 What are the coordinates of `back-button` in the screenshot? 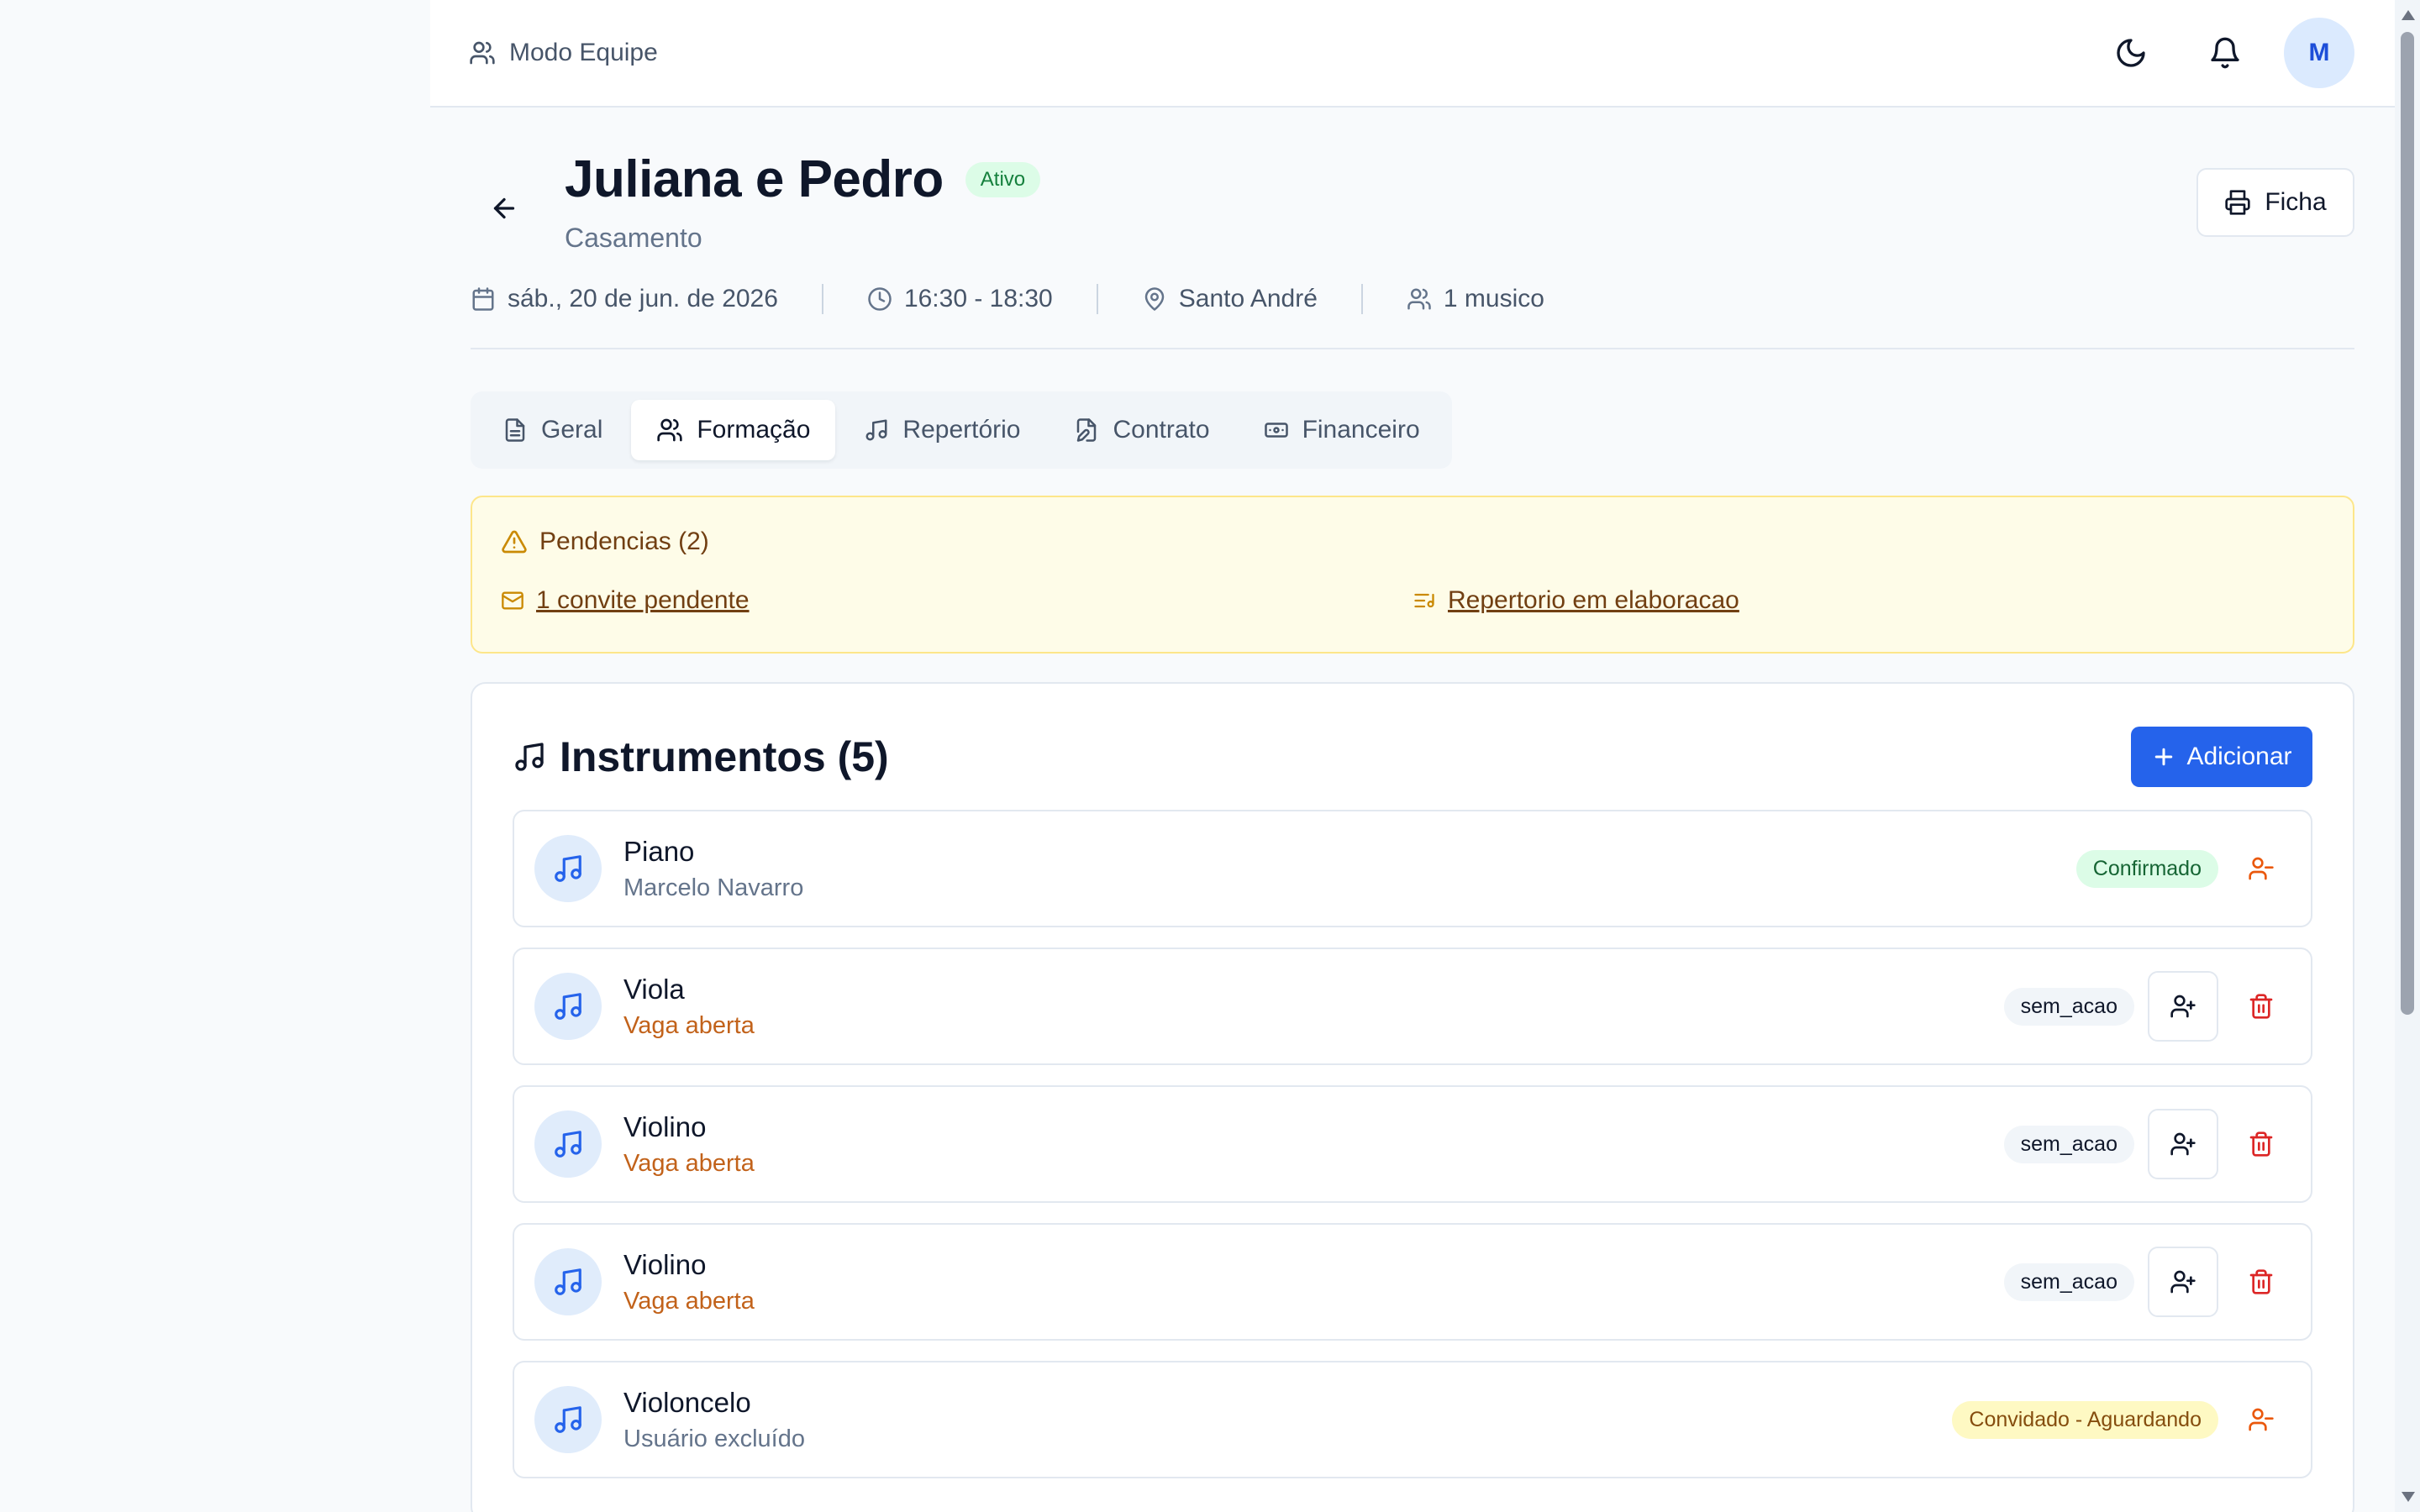 It's located at (504, 208).